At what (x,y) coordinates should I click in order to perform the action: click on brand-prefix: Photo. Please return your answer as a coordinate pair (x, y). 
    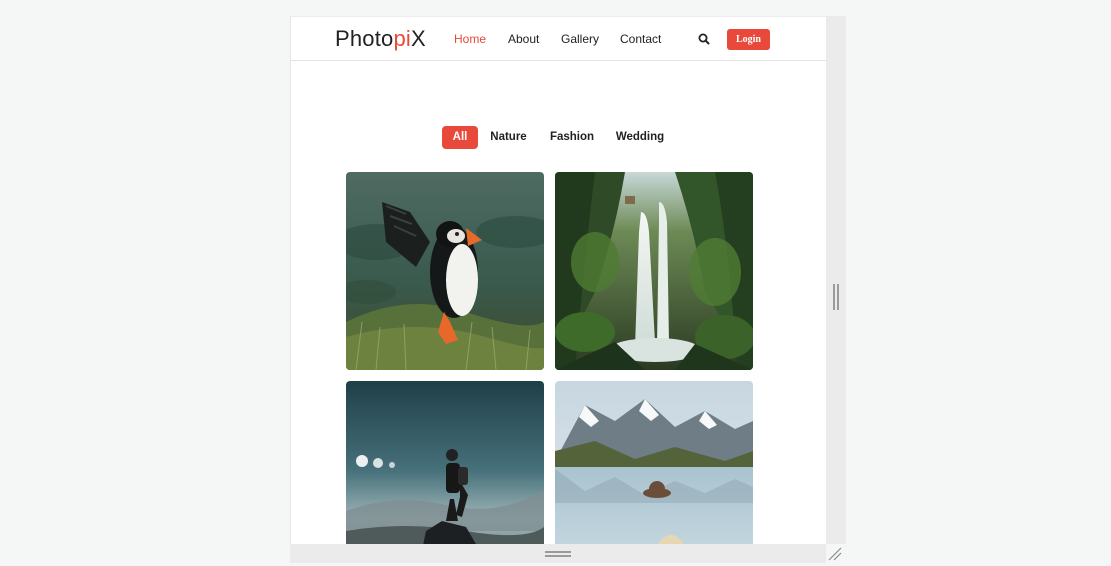
    Looking at the image, I should click on (364, 38).